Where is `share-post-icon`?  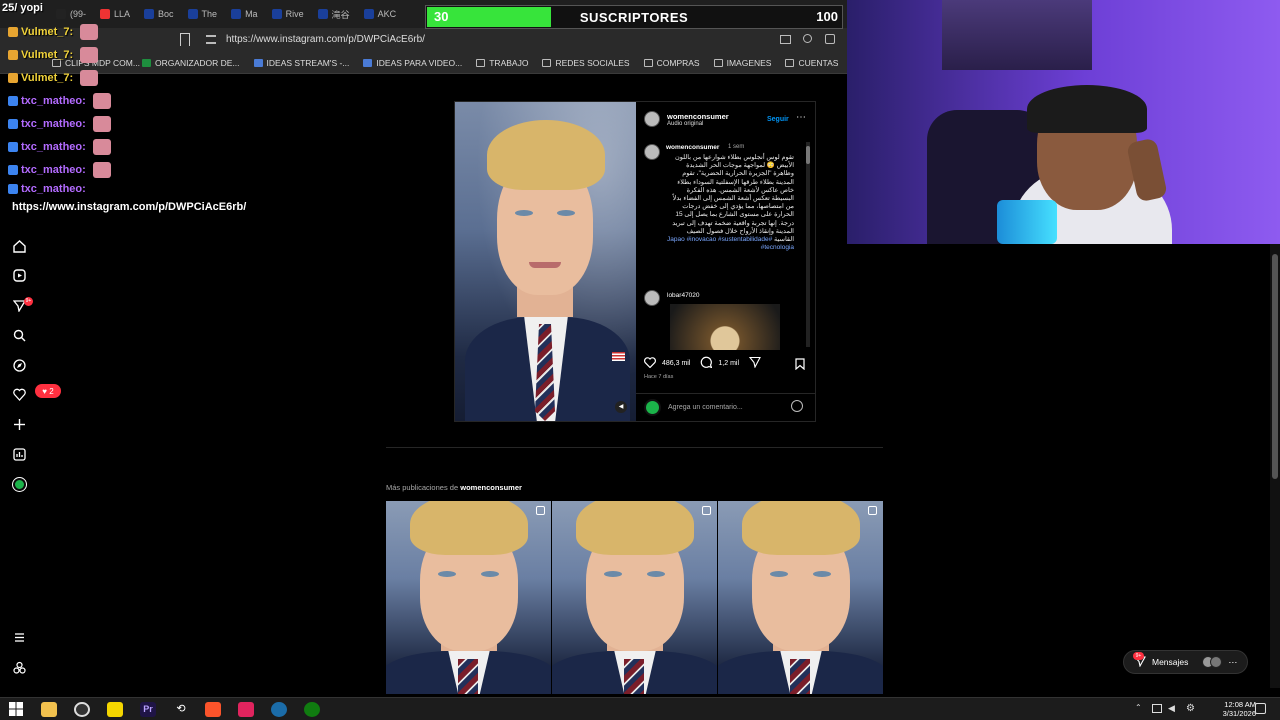
share-post-icon is located at coordinates (754, 363).